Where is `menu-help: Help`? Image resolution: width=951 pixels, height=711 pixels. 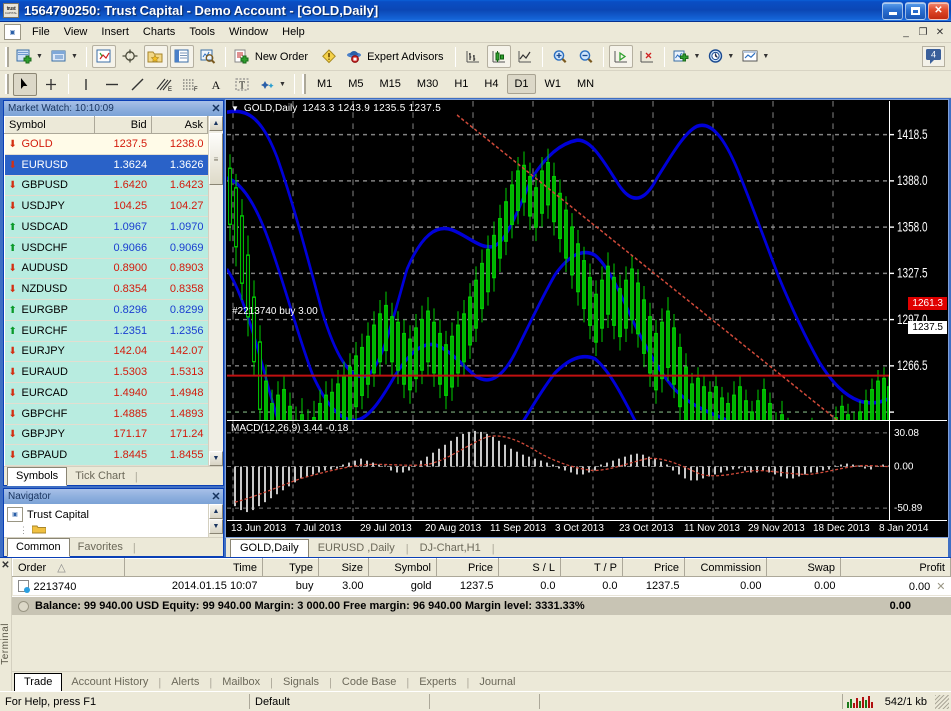
menu-help: Help is located at coordinates (293, 32).